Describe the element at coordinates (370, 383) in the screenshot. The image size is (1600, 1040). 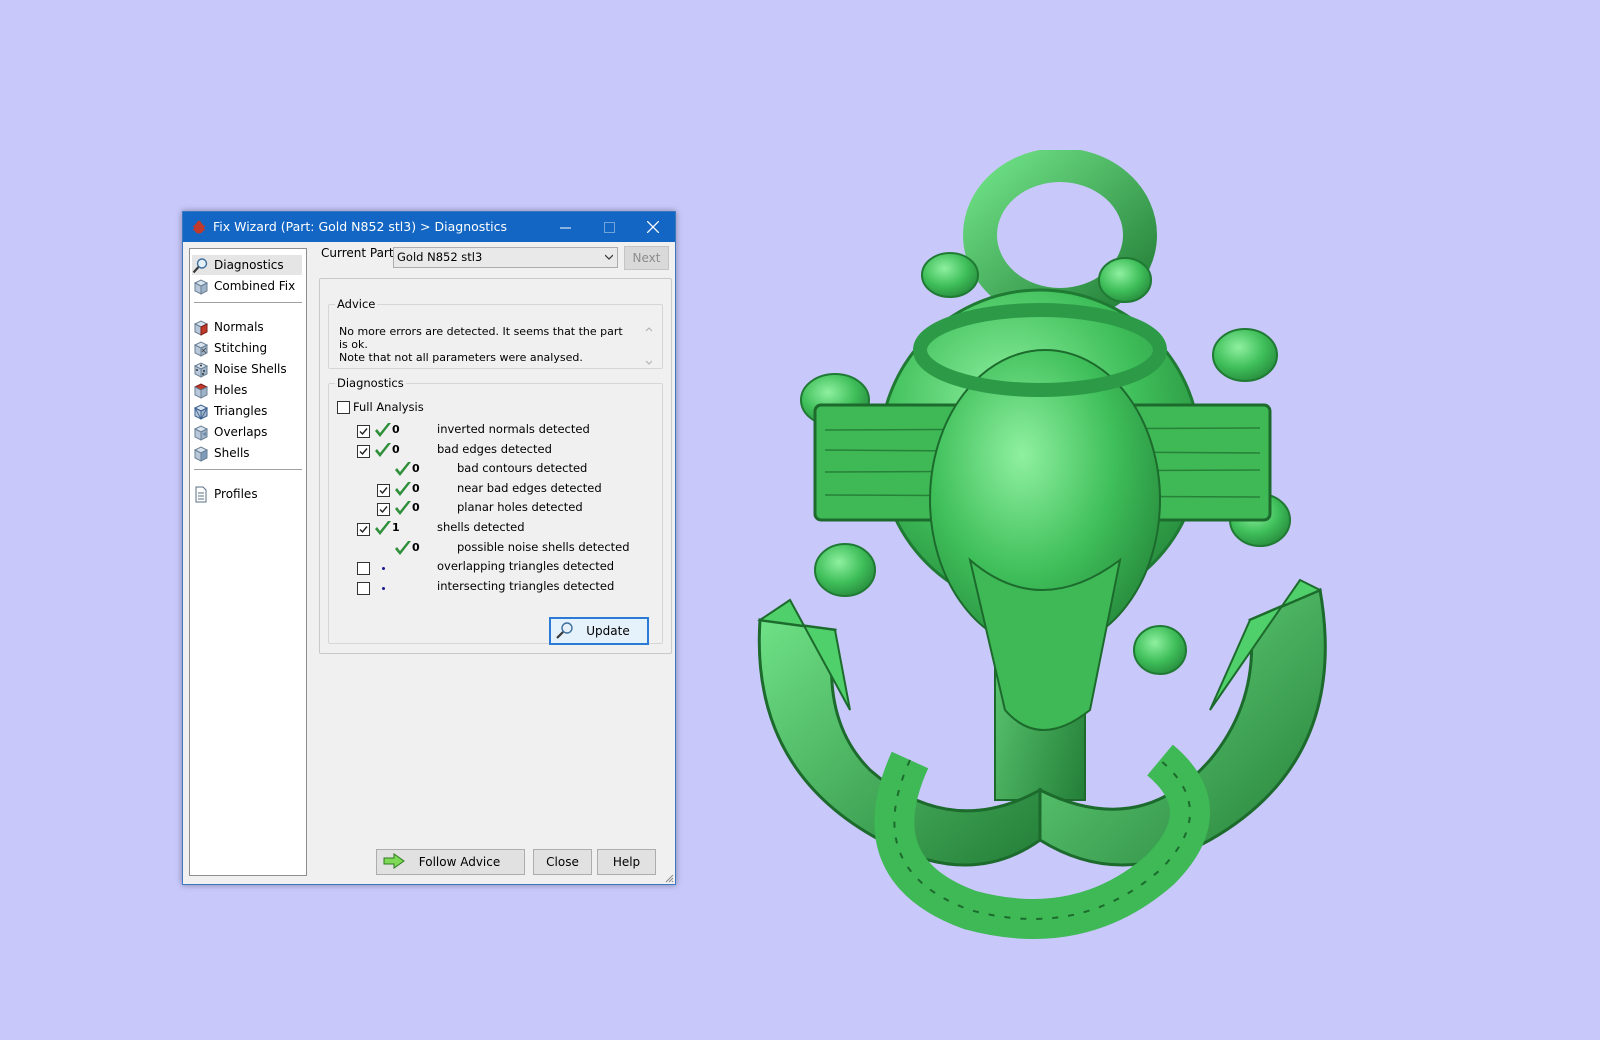
I see `diagnostics-legend: Diagnostics` at that location.